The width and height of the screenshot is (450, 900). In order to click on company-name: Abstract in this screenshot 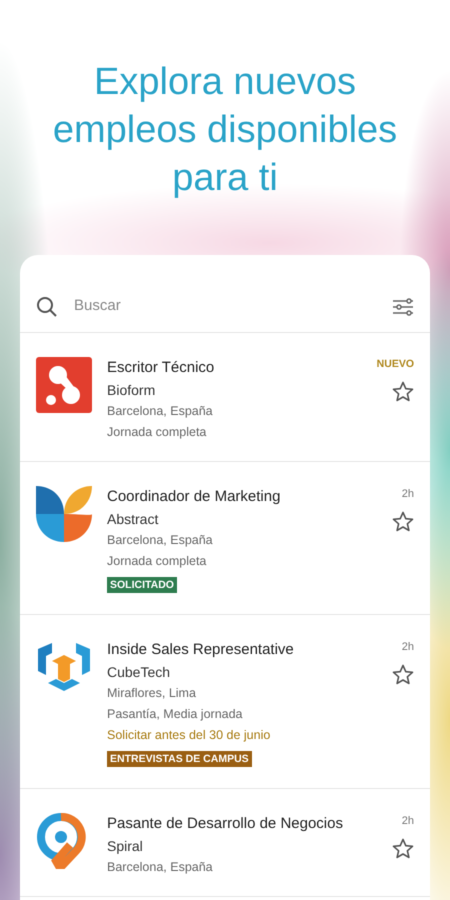, I will do `click(133, 519)`.